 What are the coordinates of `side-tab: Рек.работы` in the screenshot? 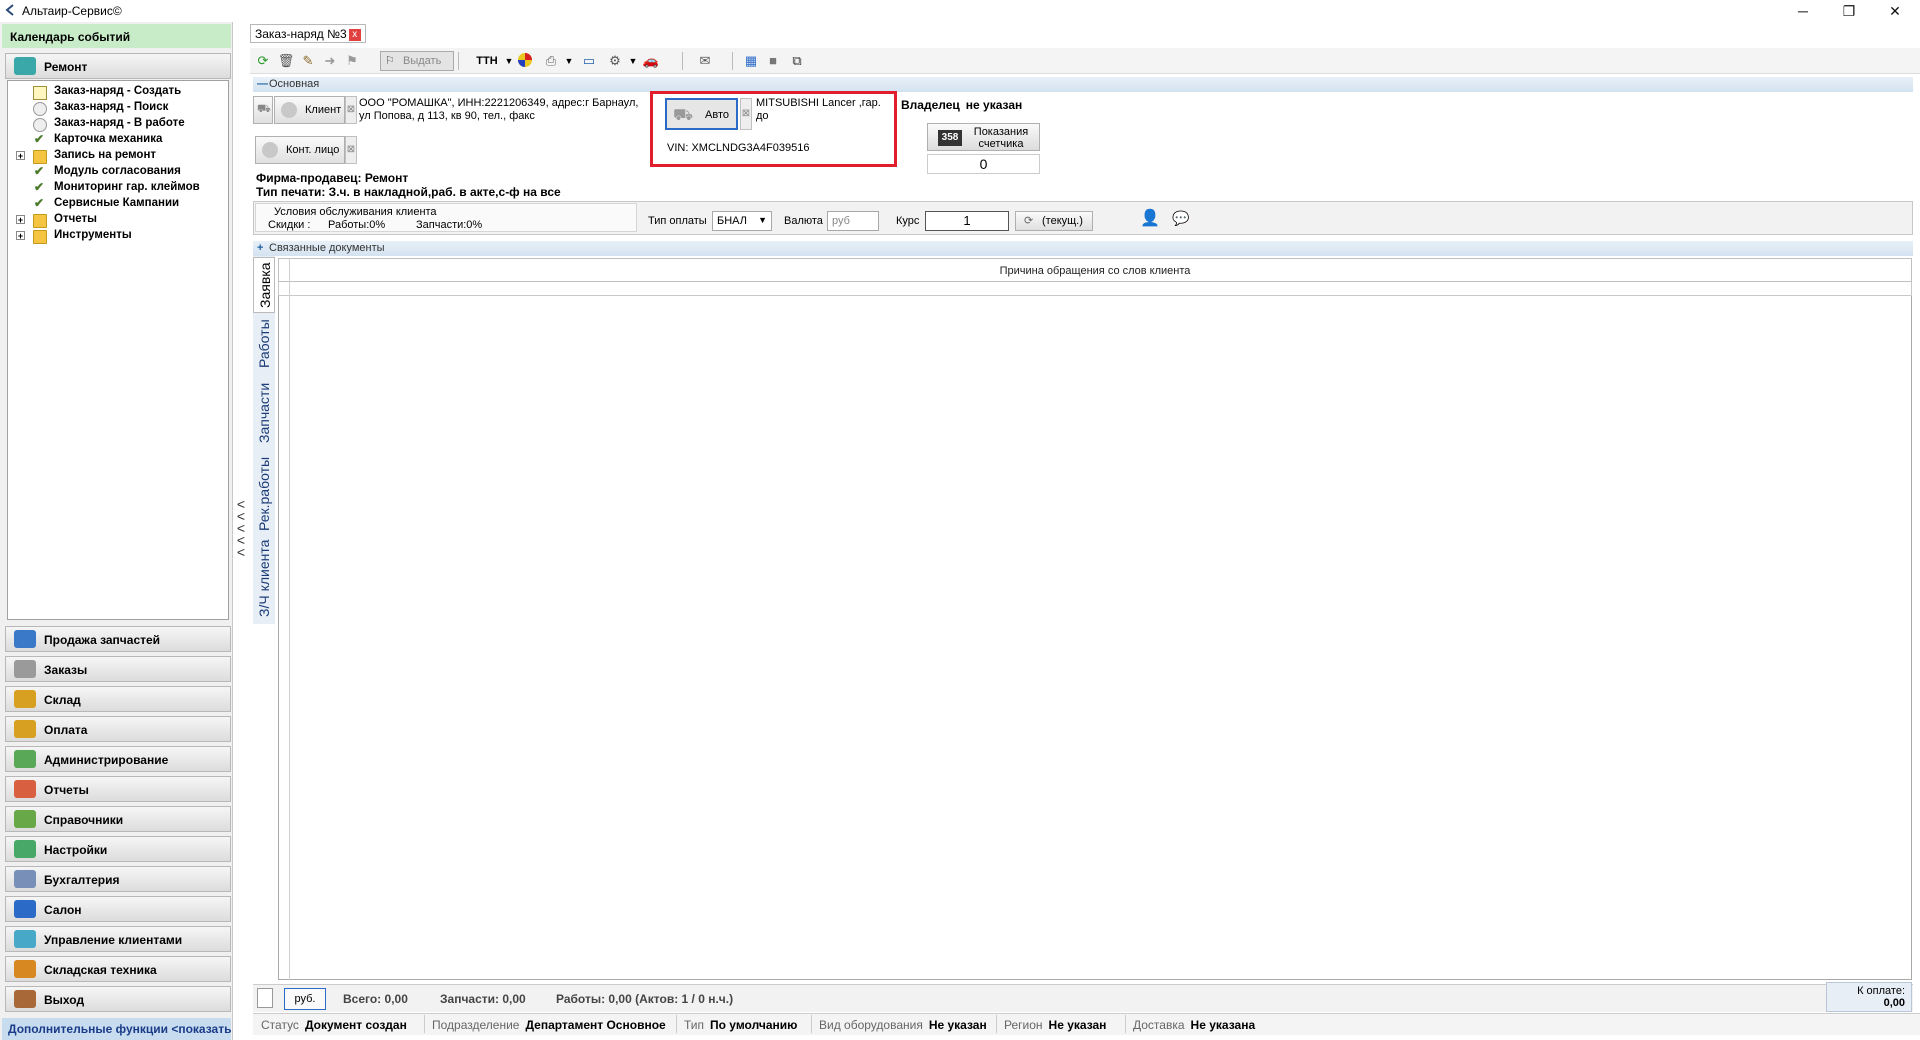 It's located at (264, 494).